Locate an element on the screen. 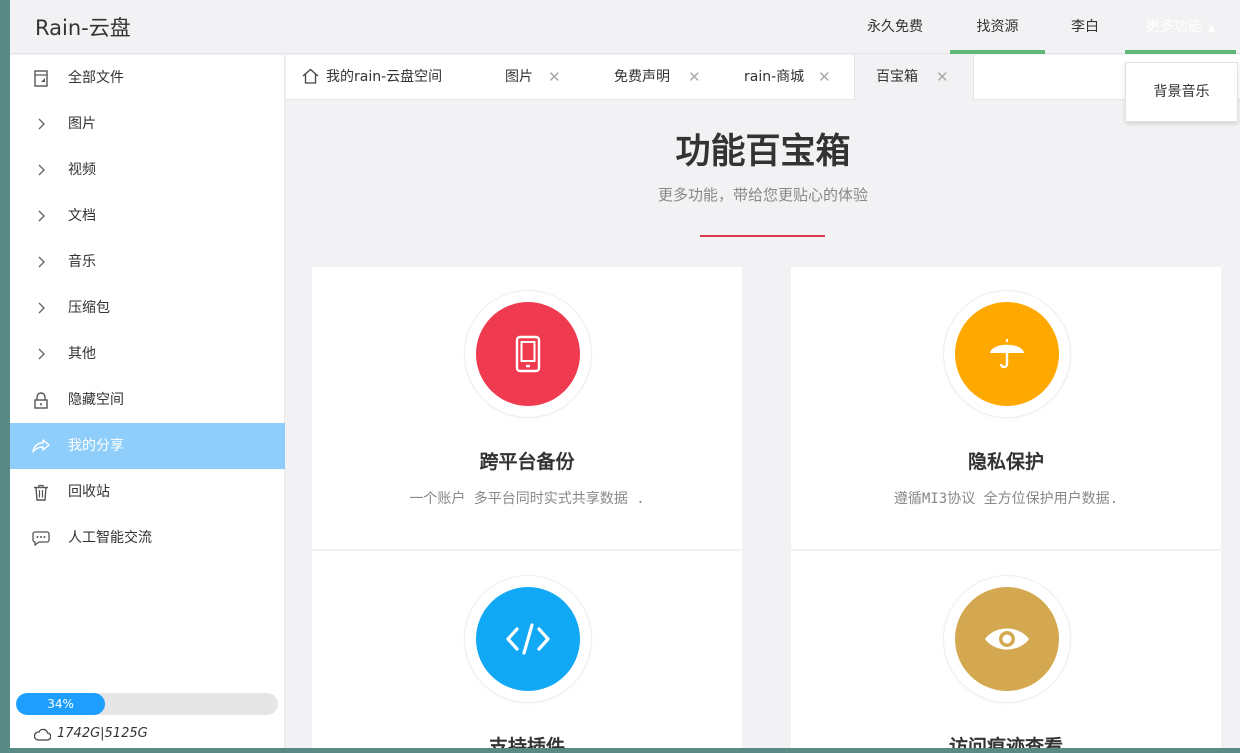 Image resolution: width=1240 pixels, height=753 pixels. sidebar-item-label: 压缩包 is located at coordinates (89, 308).